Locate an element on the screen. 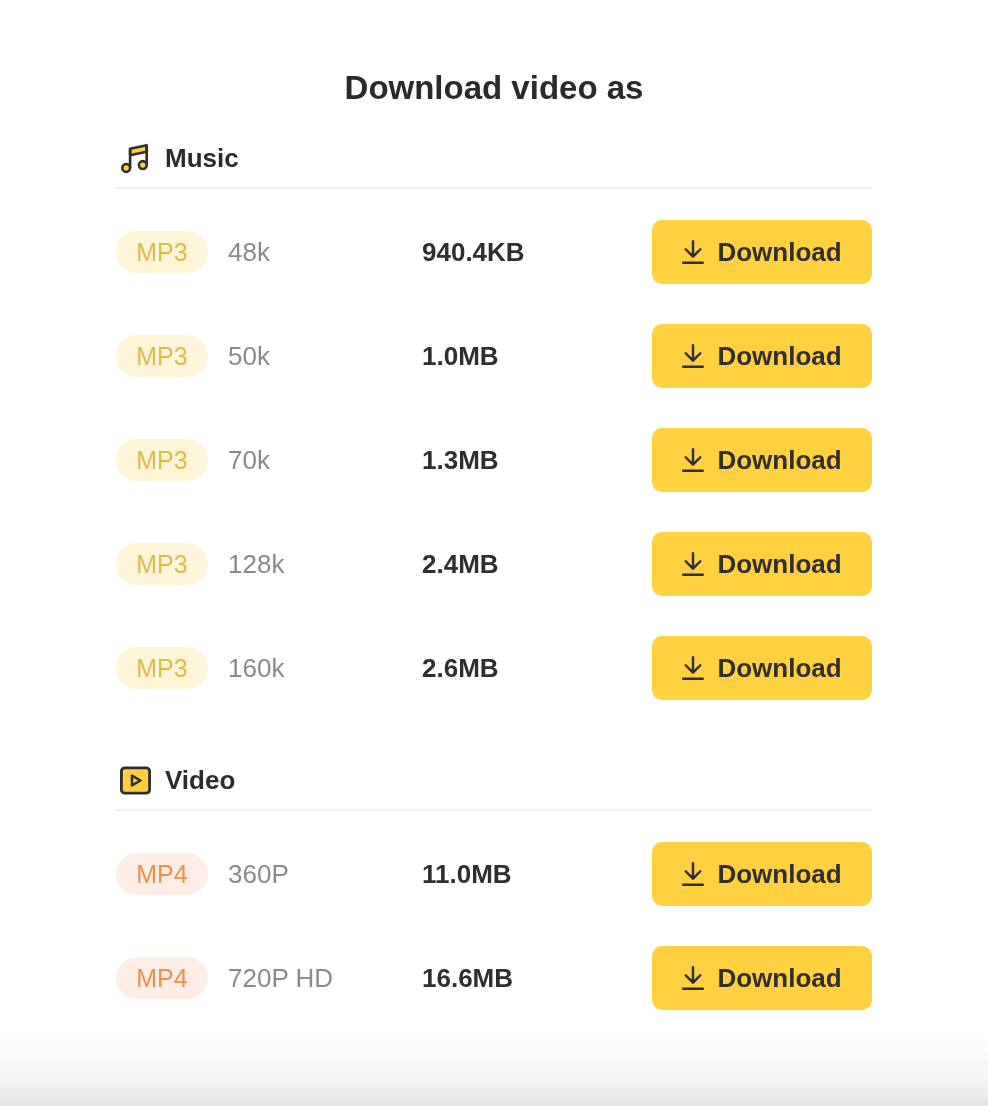  file-size: 16.6MB is located at coordinates (468, 978).